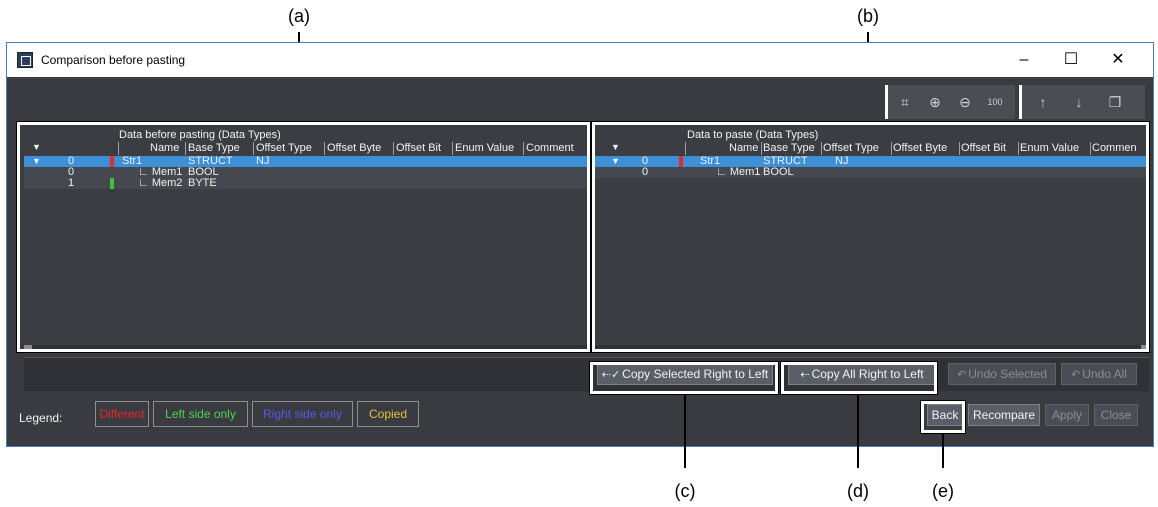  I want to click on callout-frame-e, so click(943, 417).